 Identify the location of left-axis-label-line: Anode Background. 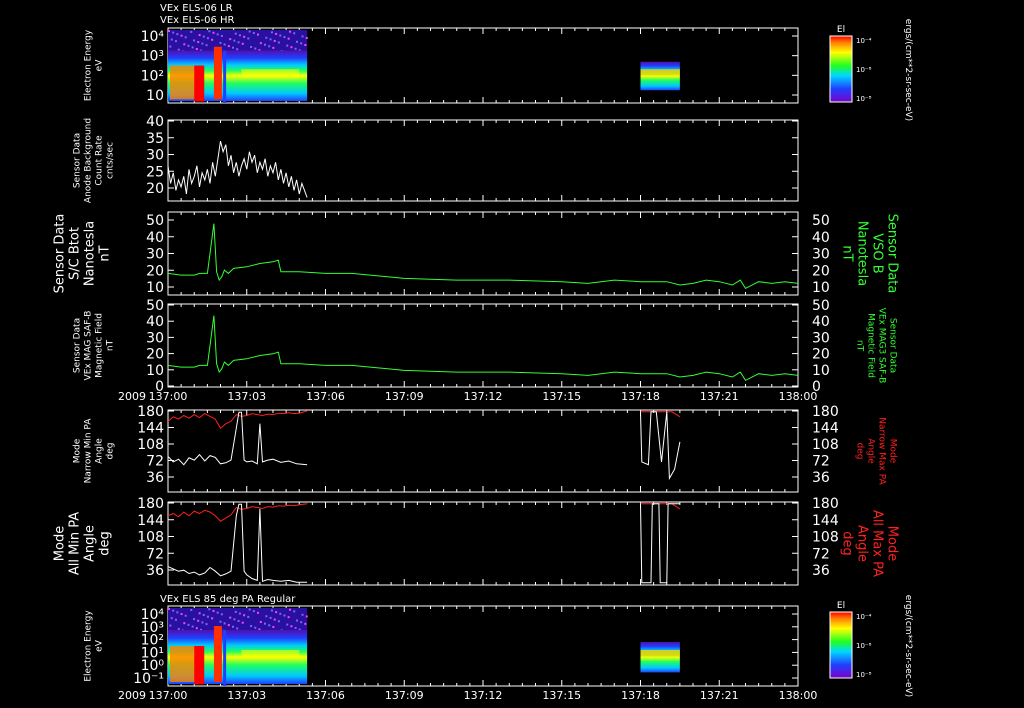
(89, 160).